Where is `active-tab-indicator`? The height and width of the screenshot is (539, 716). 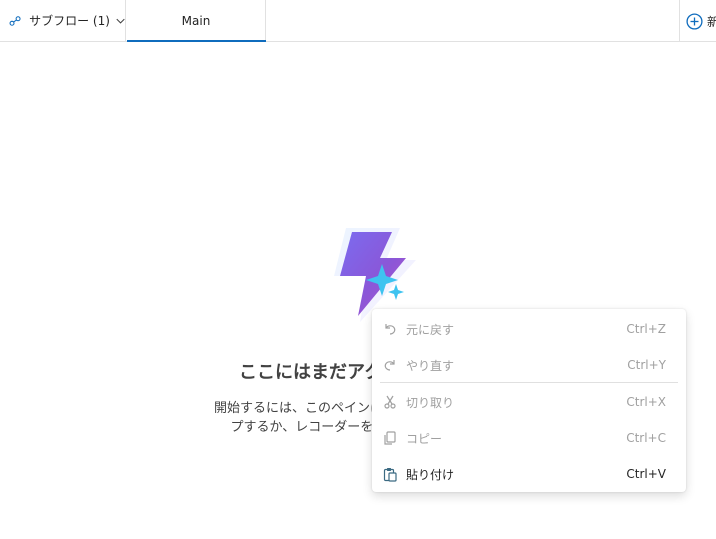
active-tab-indicator is located at coordinates (196, 41).